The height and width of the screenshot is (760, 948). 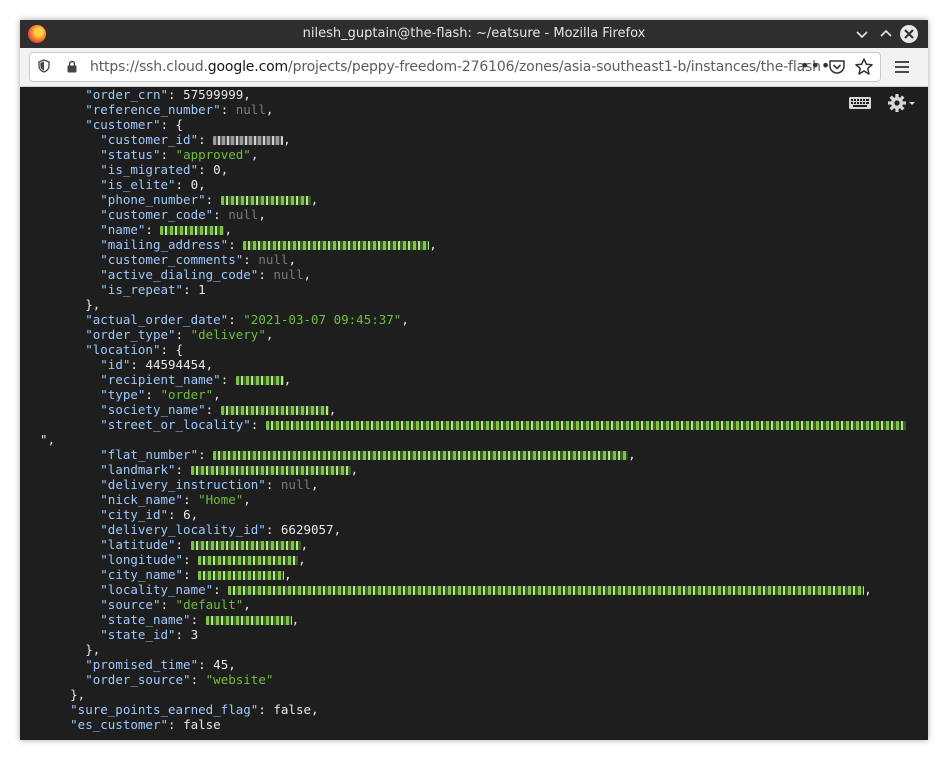 What do you see at coordinates (123, 349) in the screenshot?
I see `json-key: "location"` at bounding box center [123, 349].